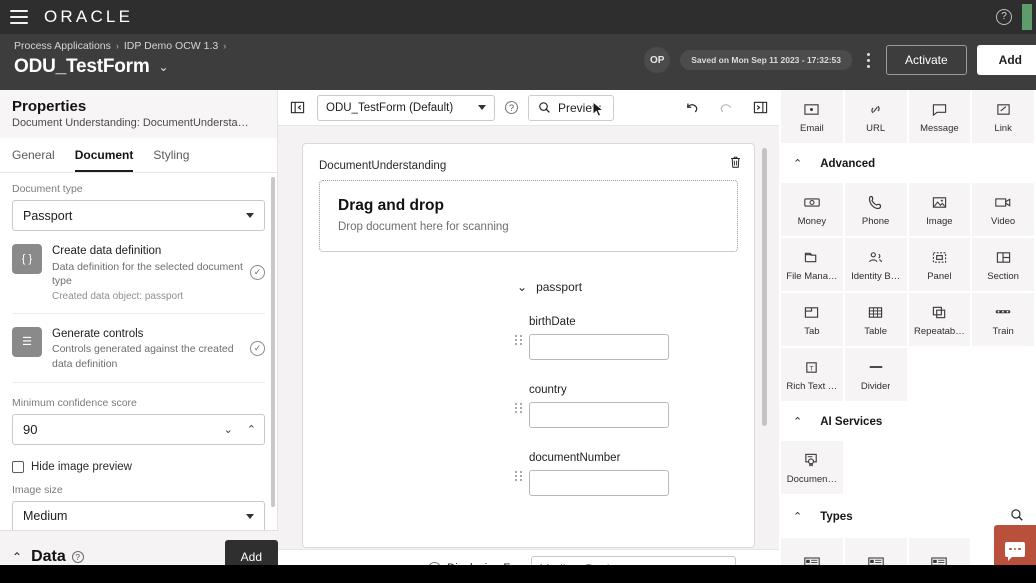 The width and height of the screenshot is (1036, 583). What do you see at coordinates (812, 319) in the screenshot?
I see `palette-item-tab: Tab` at bounding box center [812, 319].